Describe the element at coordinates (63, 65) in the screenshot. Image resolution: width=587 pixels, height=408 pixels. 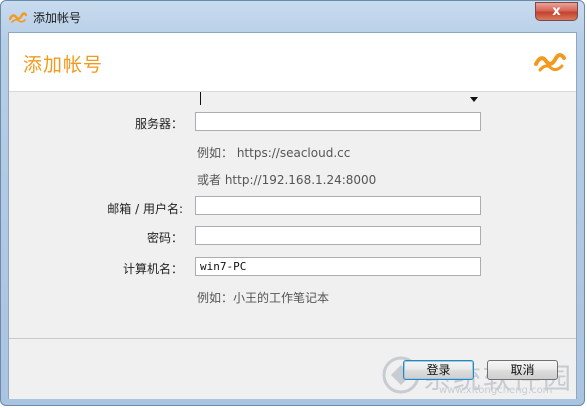
I see `header-title: 添加帐号` at that location.